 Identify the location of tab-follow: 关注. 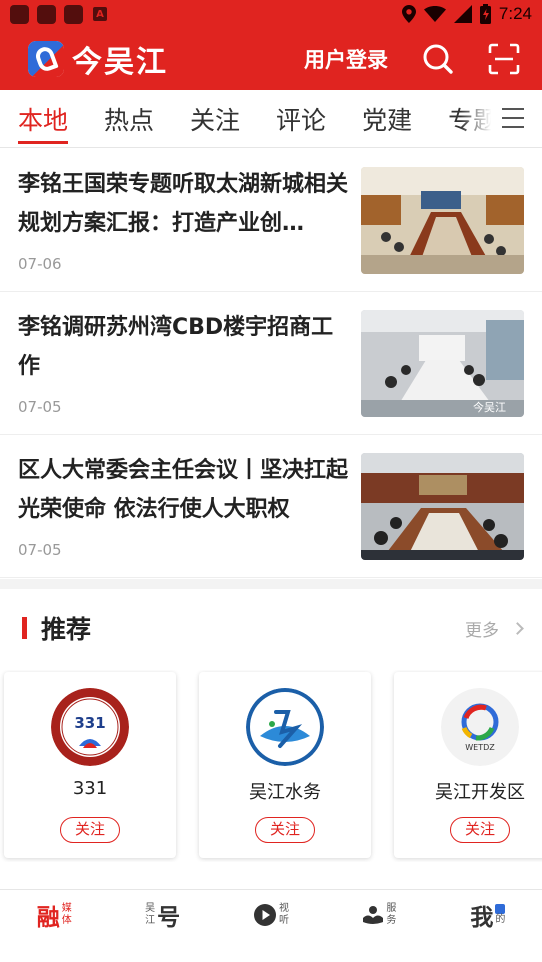
(215, 118).